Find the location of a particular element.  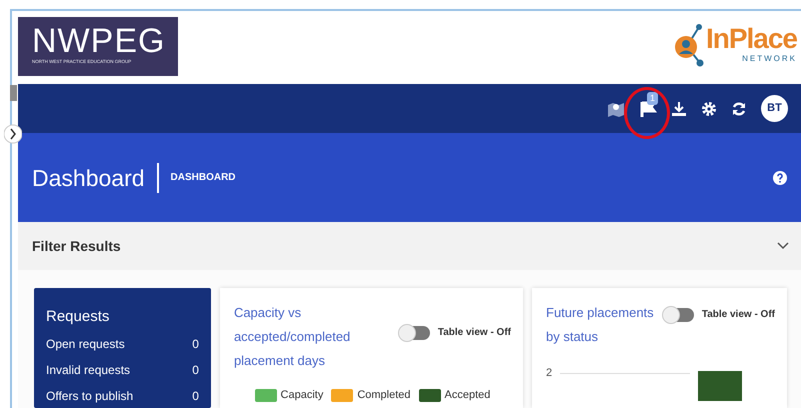

map-icon is located at coordinates (616, 108).